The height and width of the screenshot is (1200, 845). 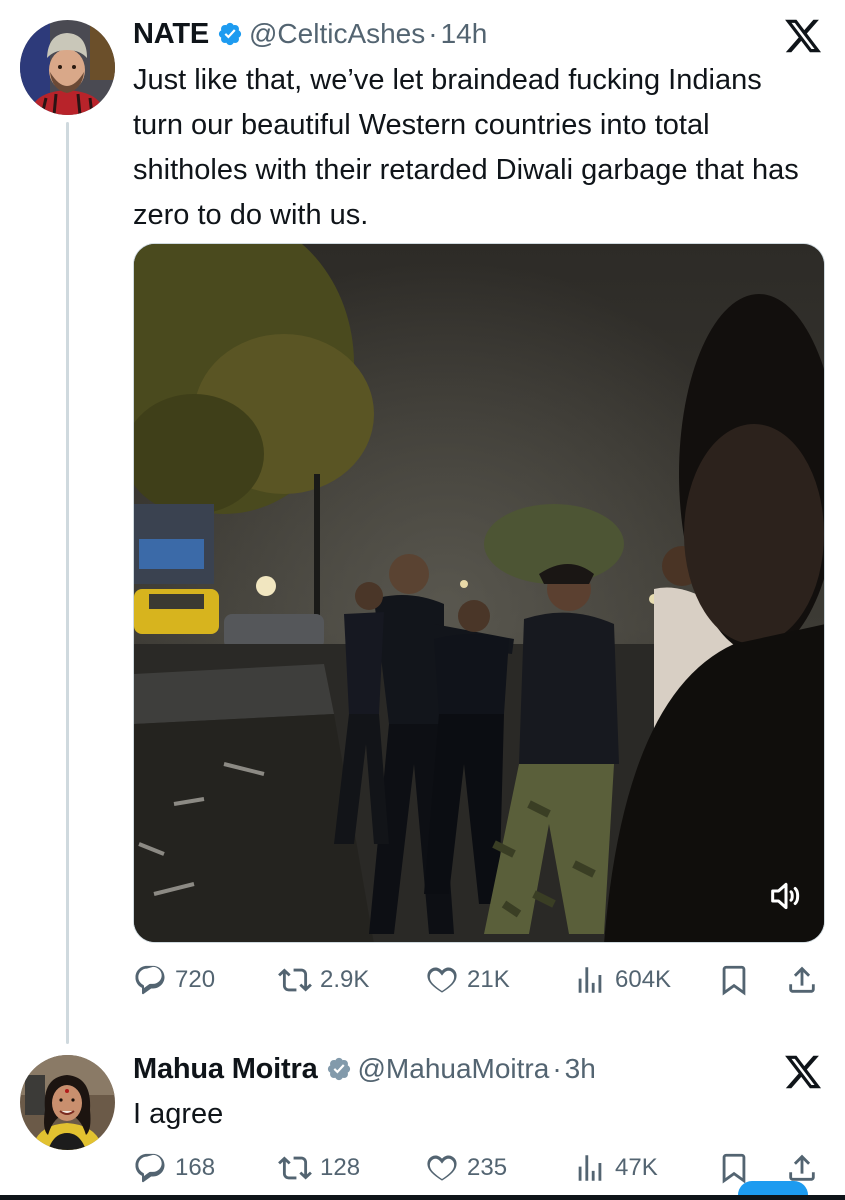 I want to click on volume-icon, so click(x=786, y=896).